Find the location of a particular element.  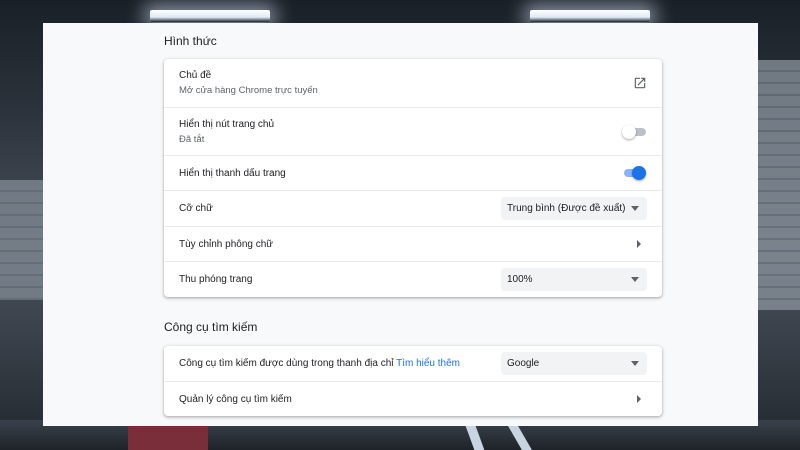

home-button-status: Đã tắt is located at coordinates (192, 139).